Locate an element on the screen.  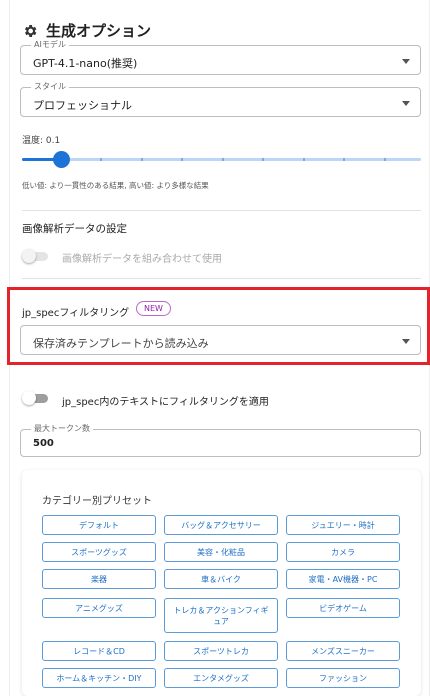
gear-icon is located at coordinates (31, 30).